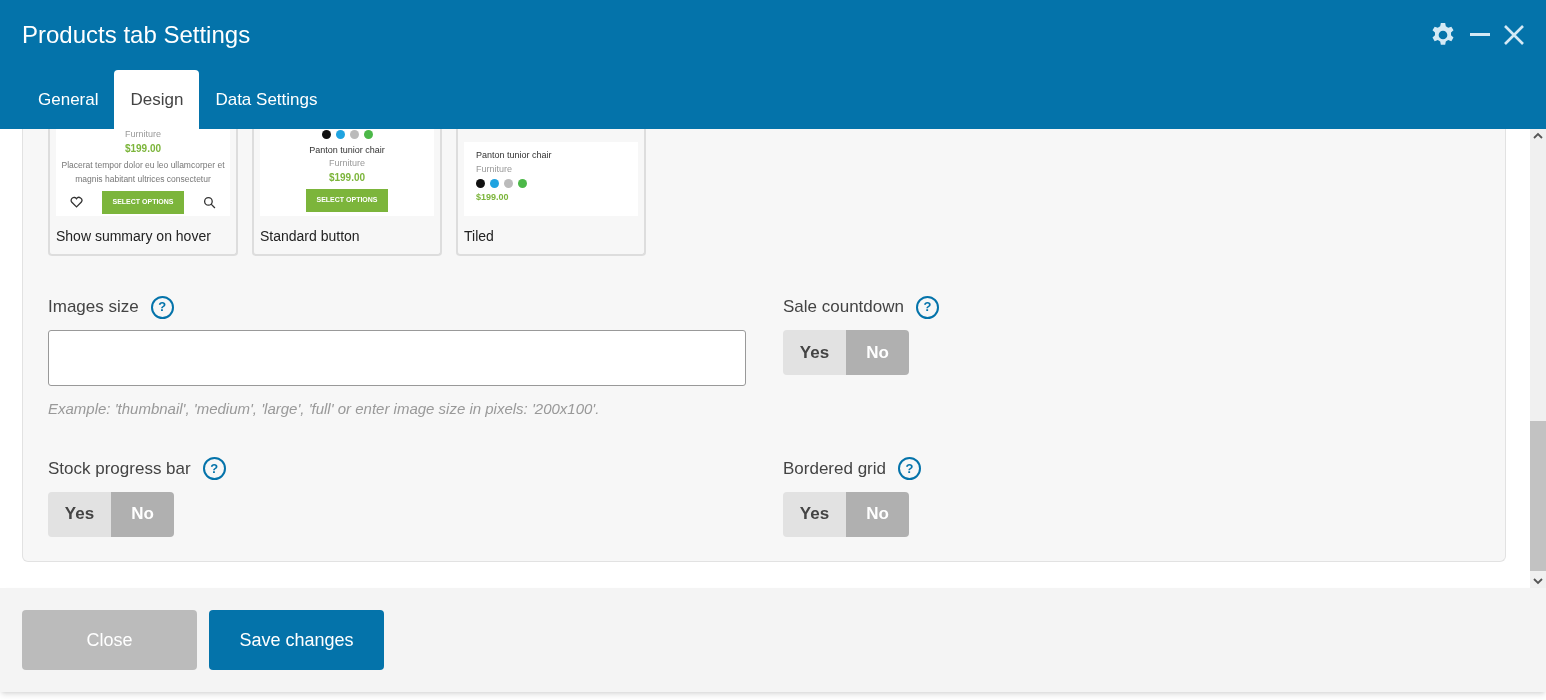  I want to click on images-size-field, so click(397, 358).